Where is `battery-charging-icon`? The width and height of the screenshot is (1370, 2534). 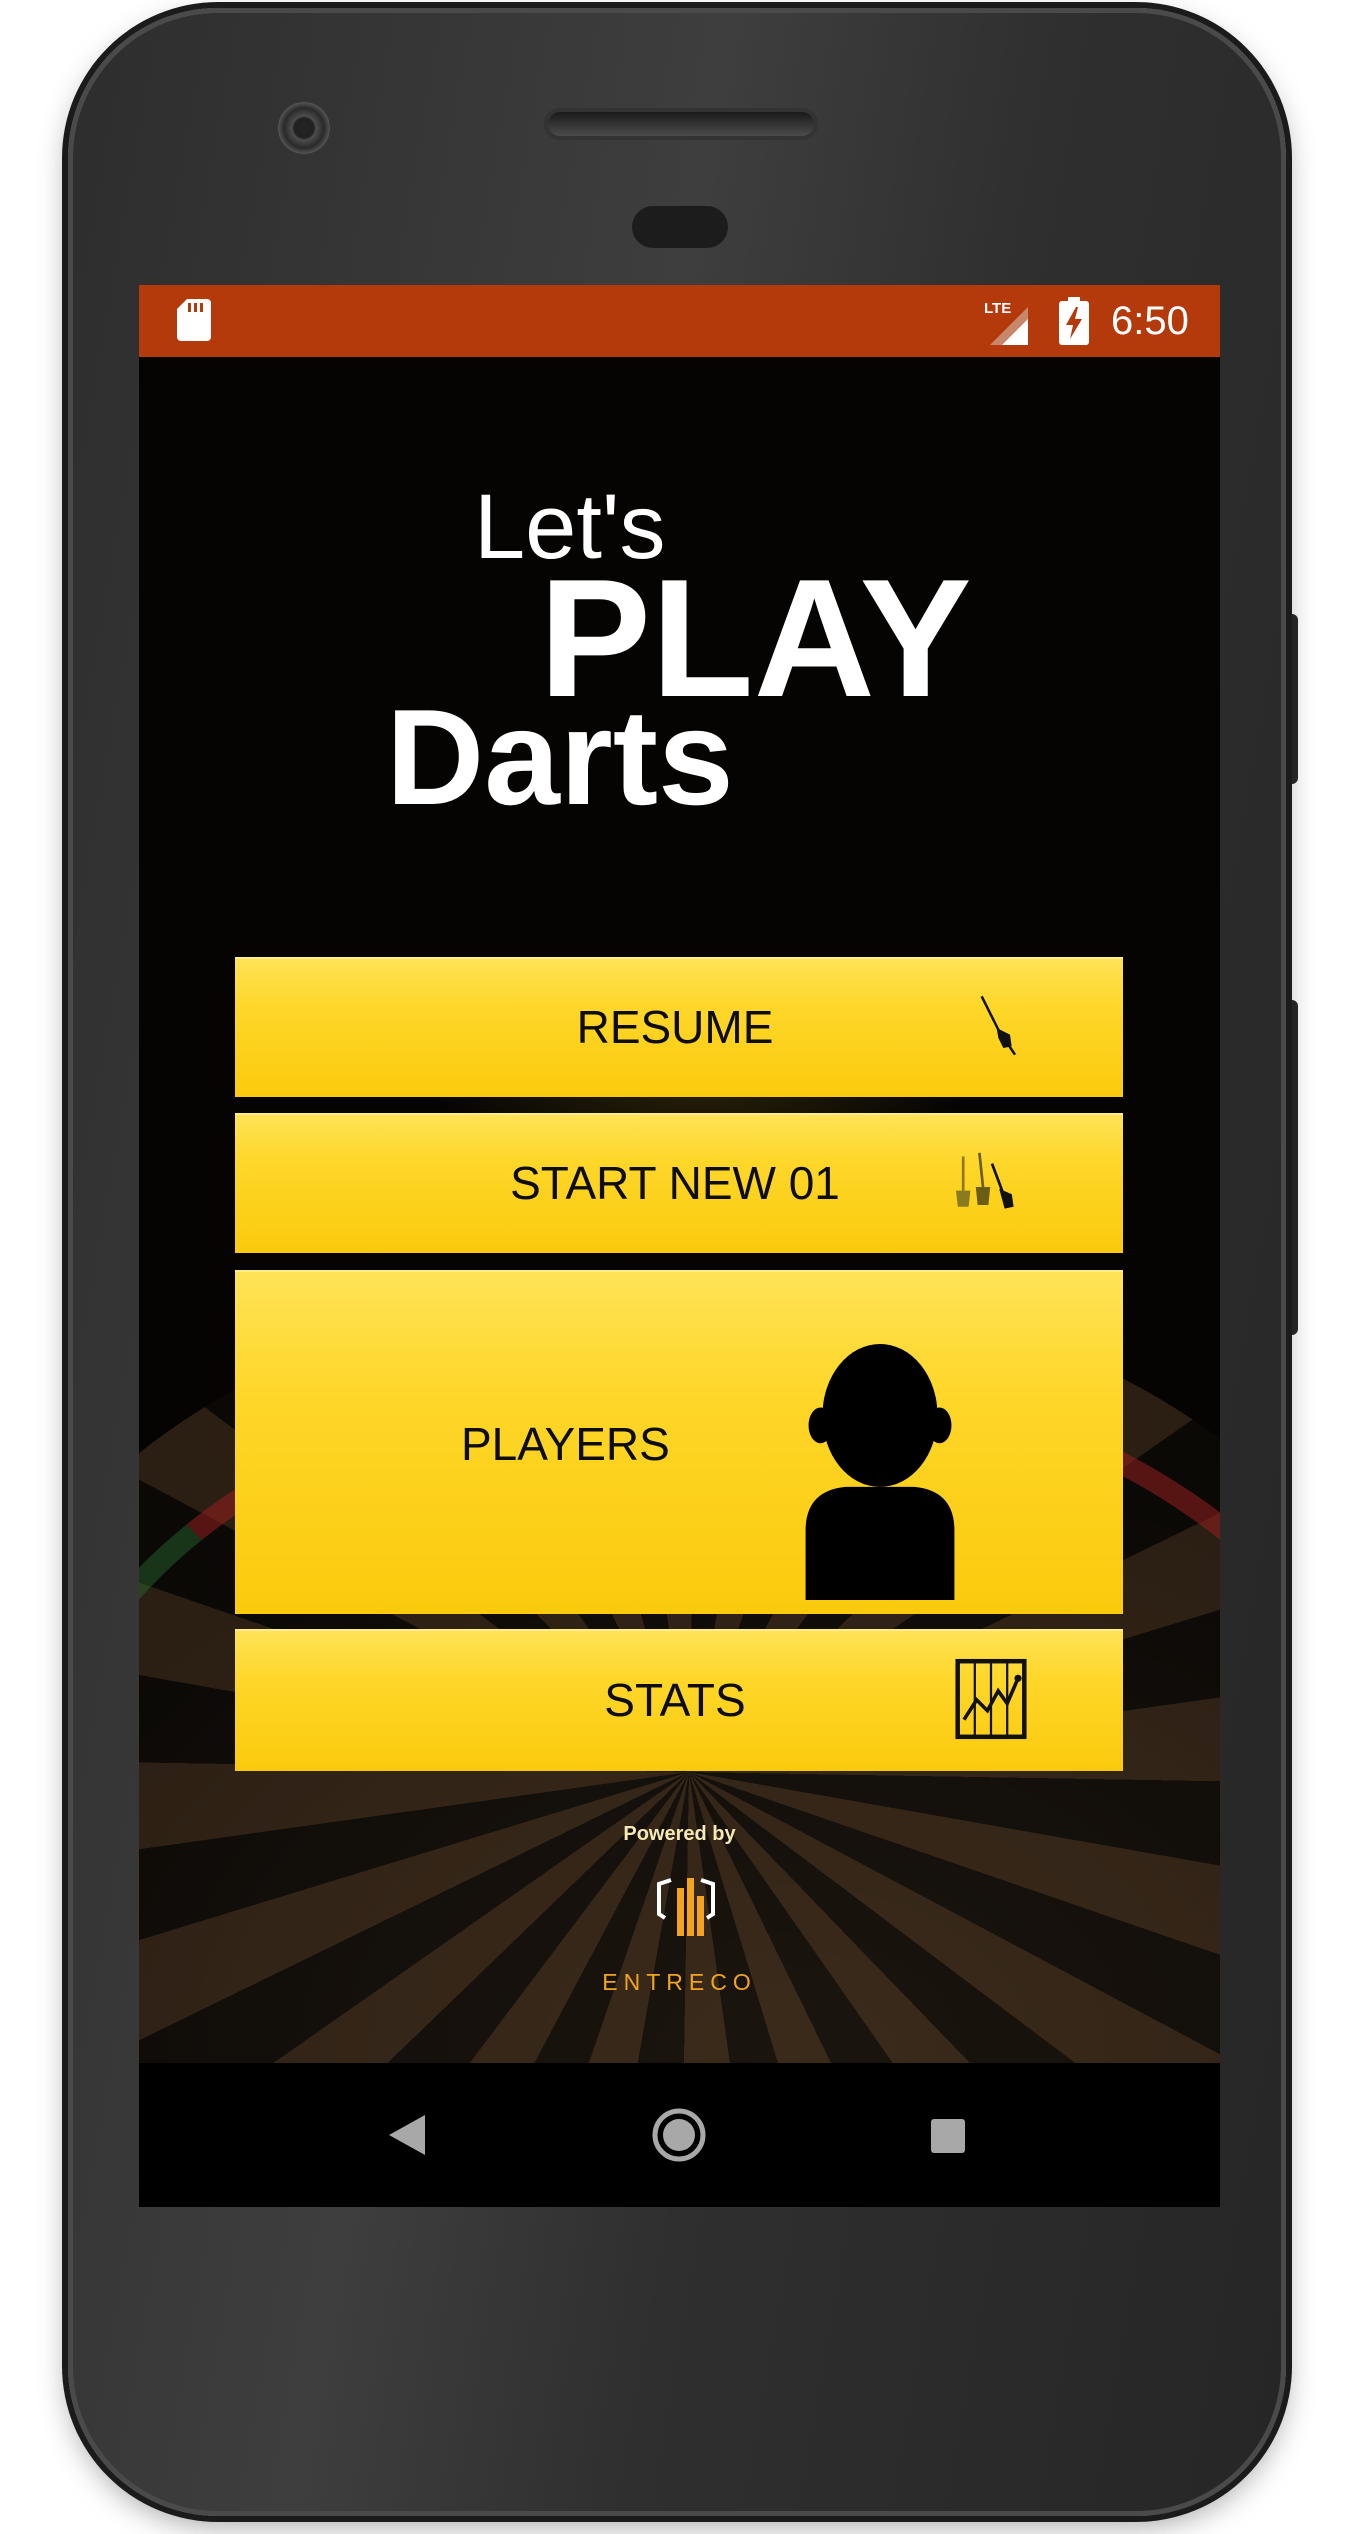 battery-charging-icon is located at coordinates (1074, 321).